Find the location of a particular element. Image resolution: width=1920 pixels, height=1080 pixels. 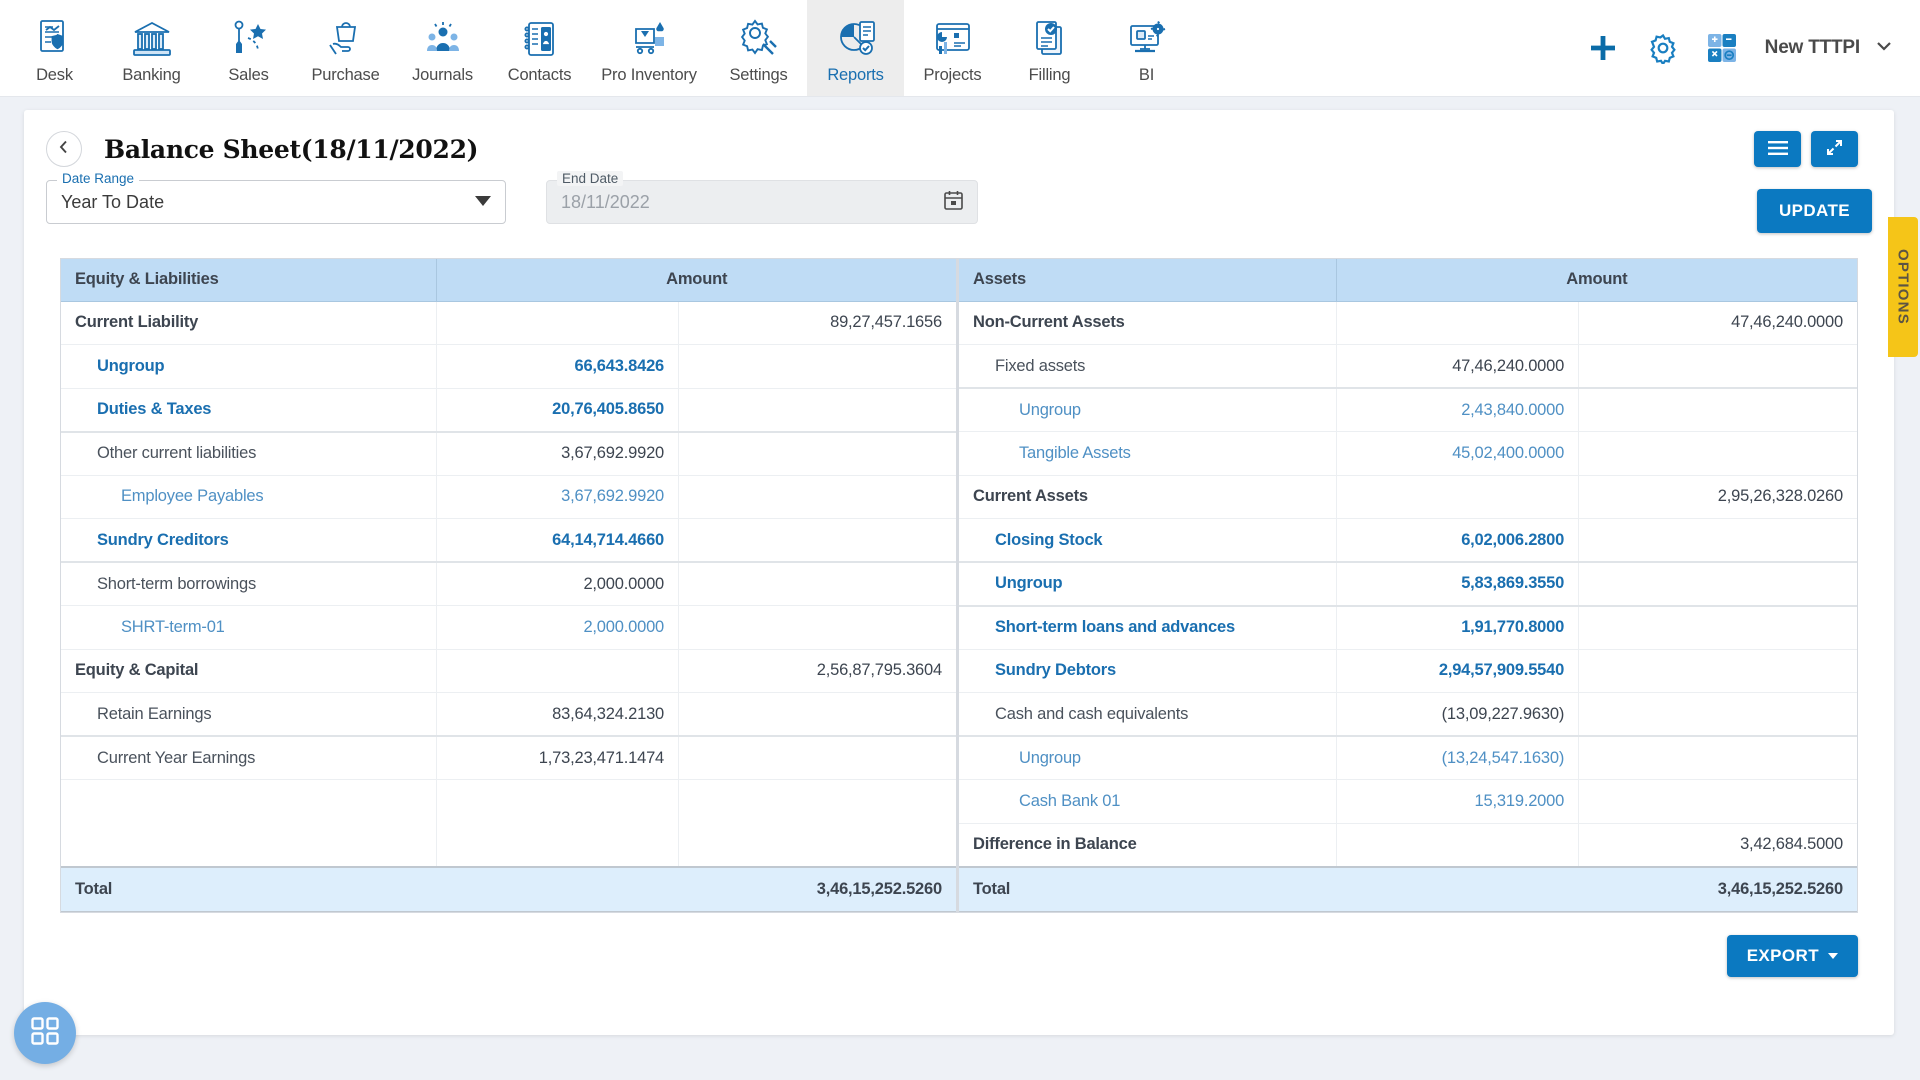

company-selector: New TTTPI is located at coordinates (1829, 48).